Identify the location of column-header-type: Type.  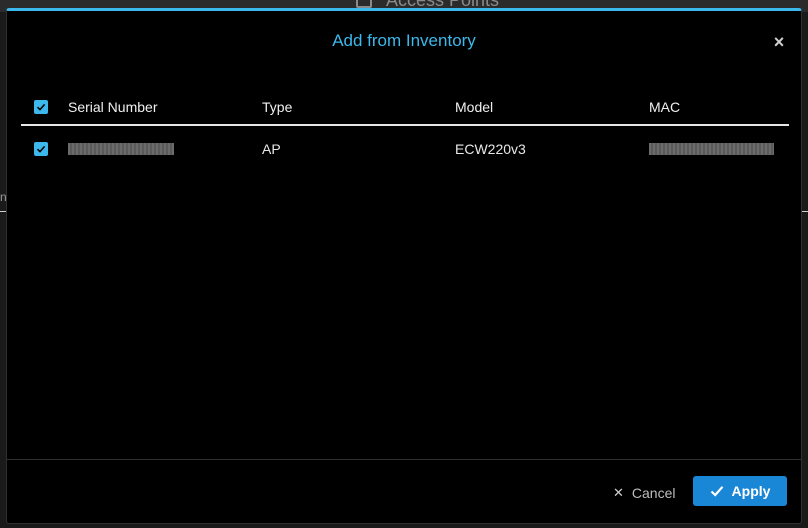
(352, 106).